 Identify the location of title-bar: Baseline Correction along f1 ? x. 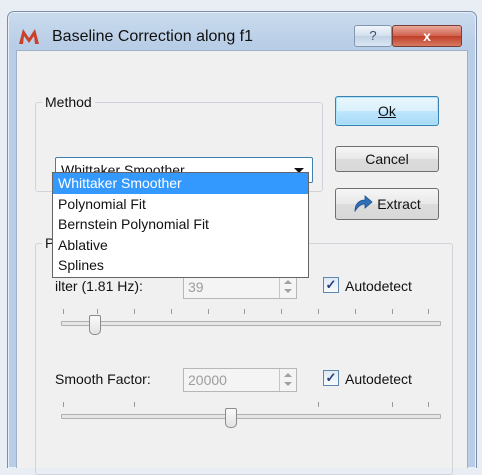
(242, 31).